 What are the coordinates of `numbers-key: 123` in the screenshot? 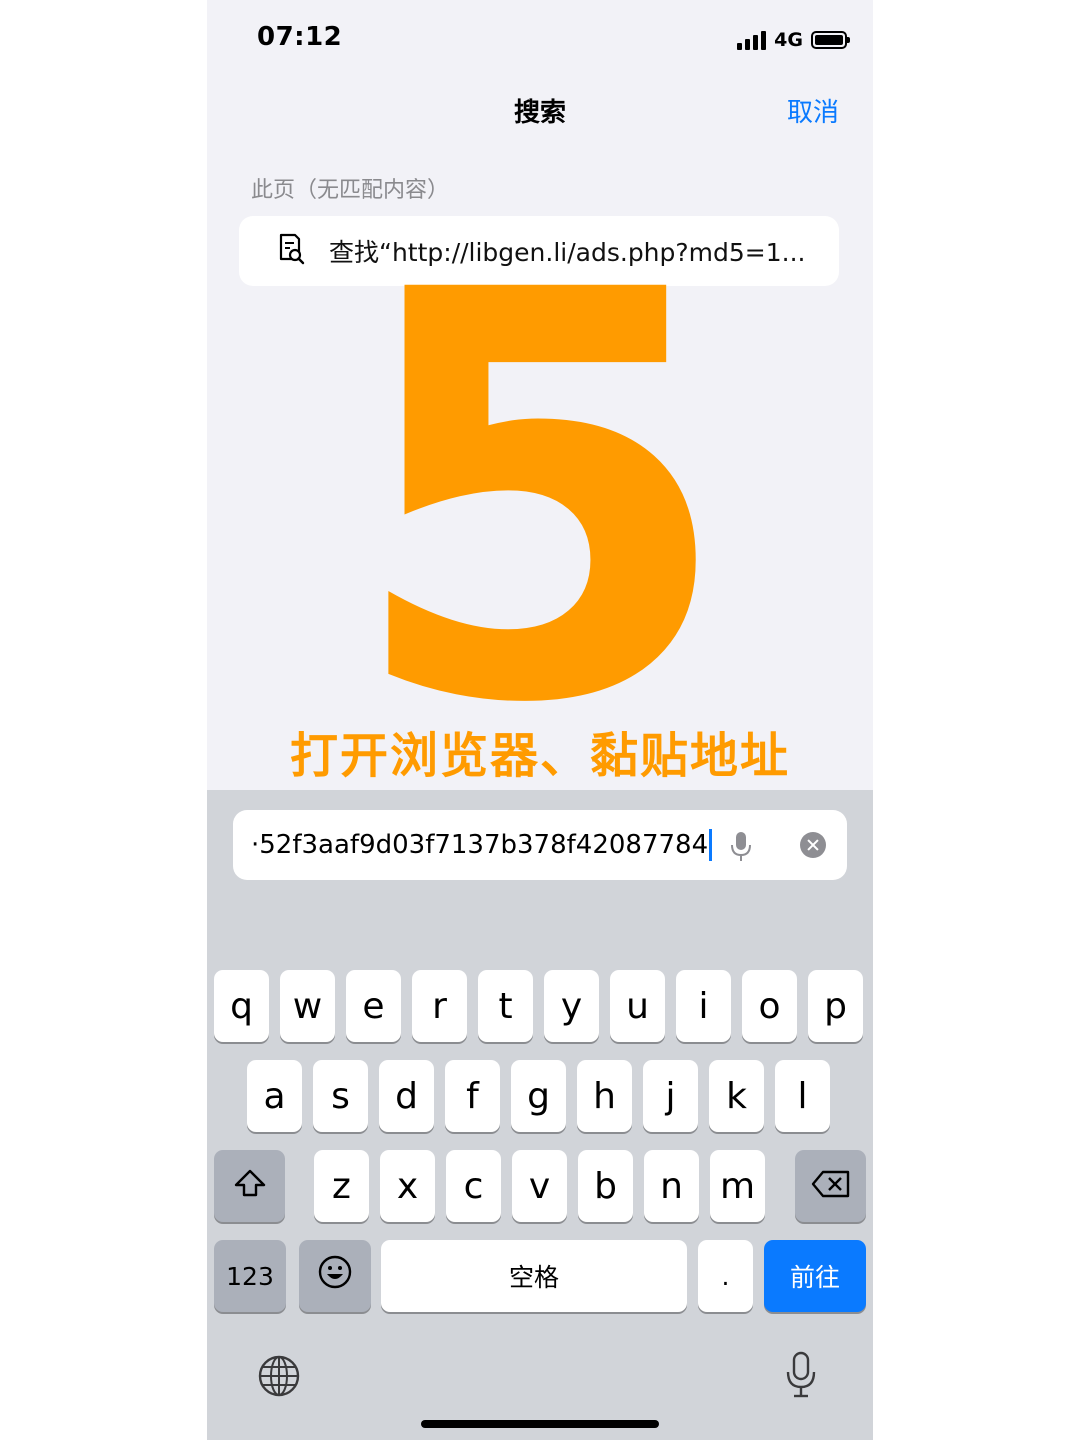 It's located at (250, 1276).